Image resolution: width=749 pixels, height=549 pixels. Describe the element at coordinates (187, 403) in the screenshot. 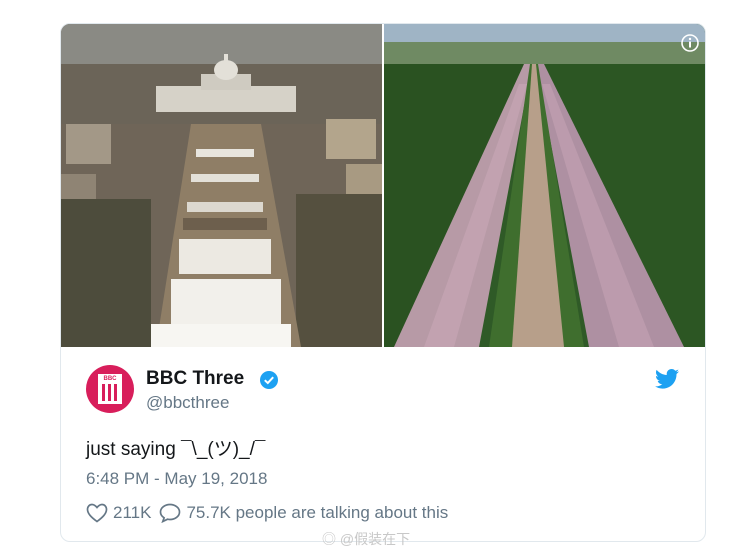

I see `user-handle: @bbcthree` at that location.